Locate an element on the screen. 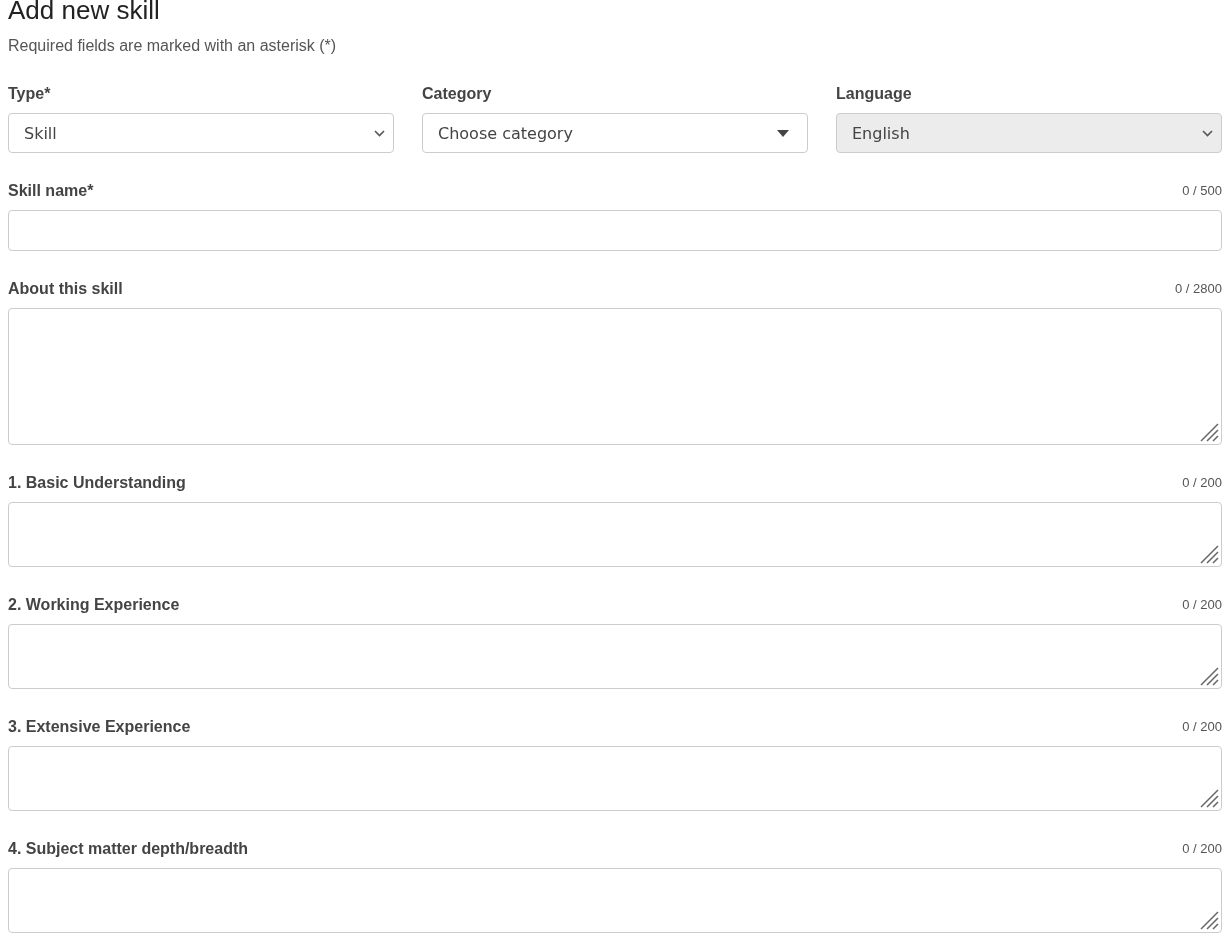 Image resolution: width=1230 pixels, height=940 pixels. character-counter: 0 / 2800 is located at coordinates (1198, 289).